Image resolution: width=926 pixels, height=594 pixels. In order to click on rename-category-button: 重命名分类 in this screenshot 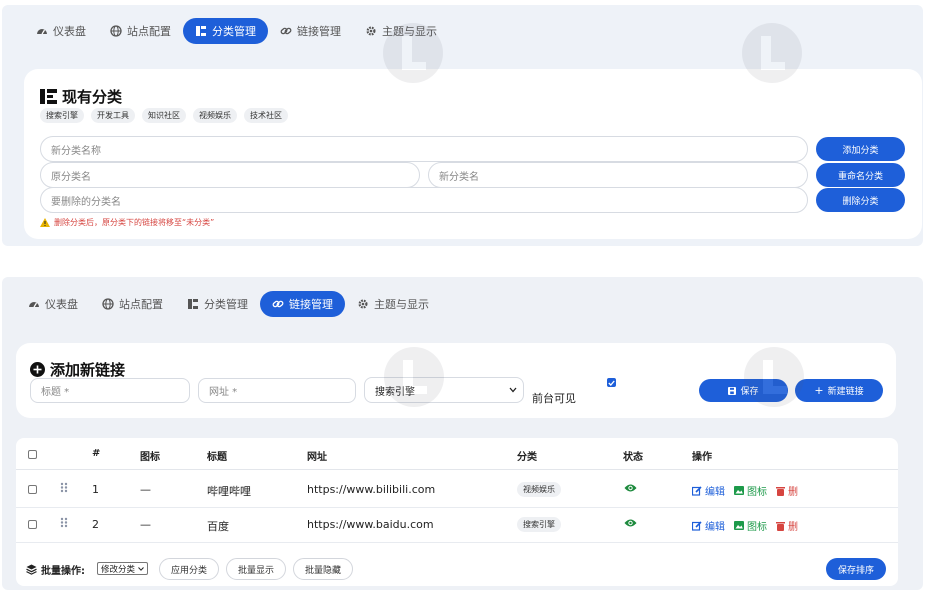, I will do `click(860, 175)`.